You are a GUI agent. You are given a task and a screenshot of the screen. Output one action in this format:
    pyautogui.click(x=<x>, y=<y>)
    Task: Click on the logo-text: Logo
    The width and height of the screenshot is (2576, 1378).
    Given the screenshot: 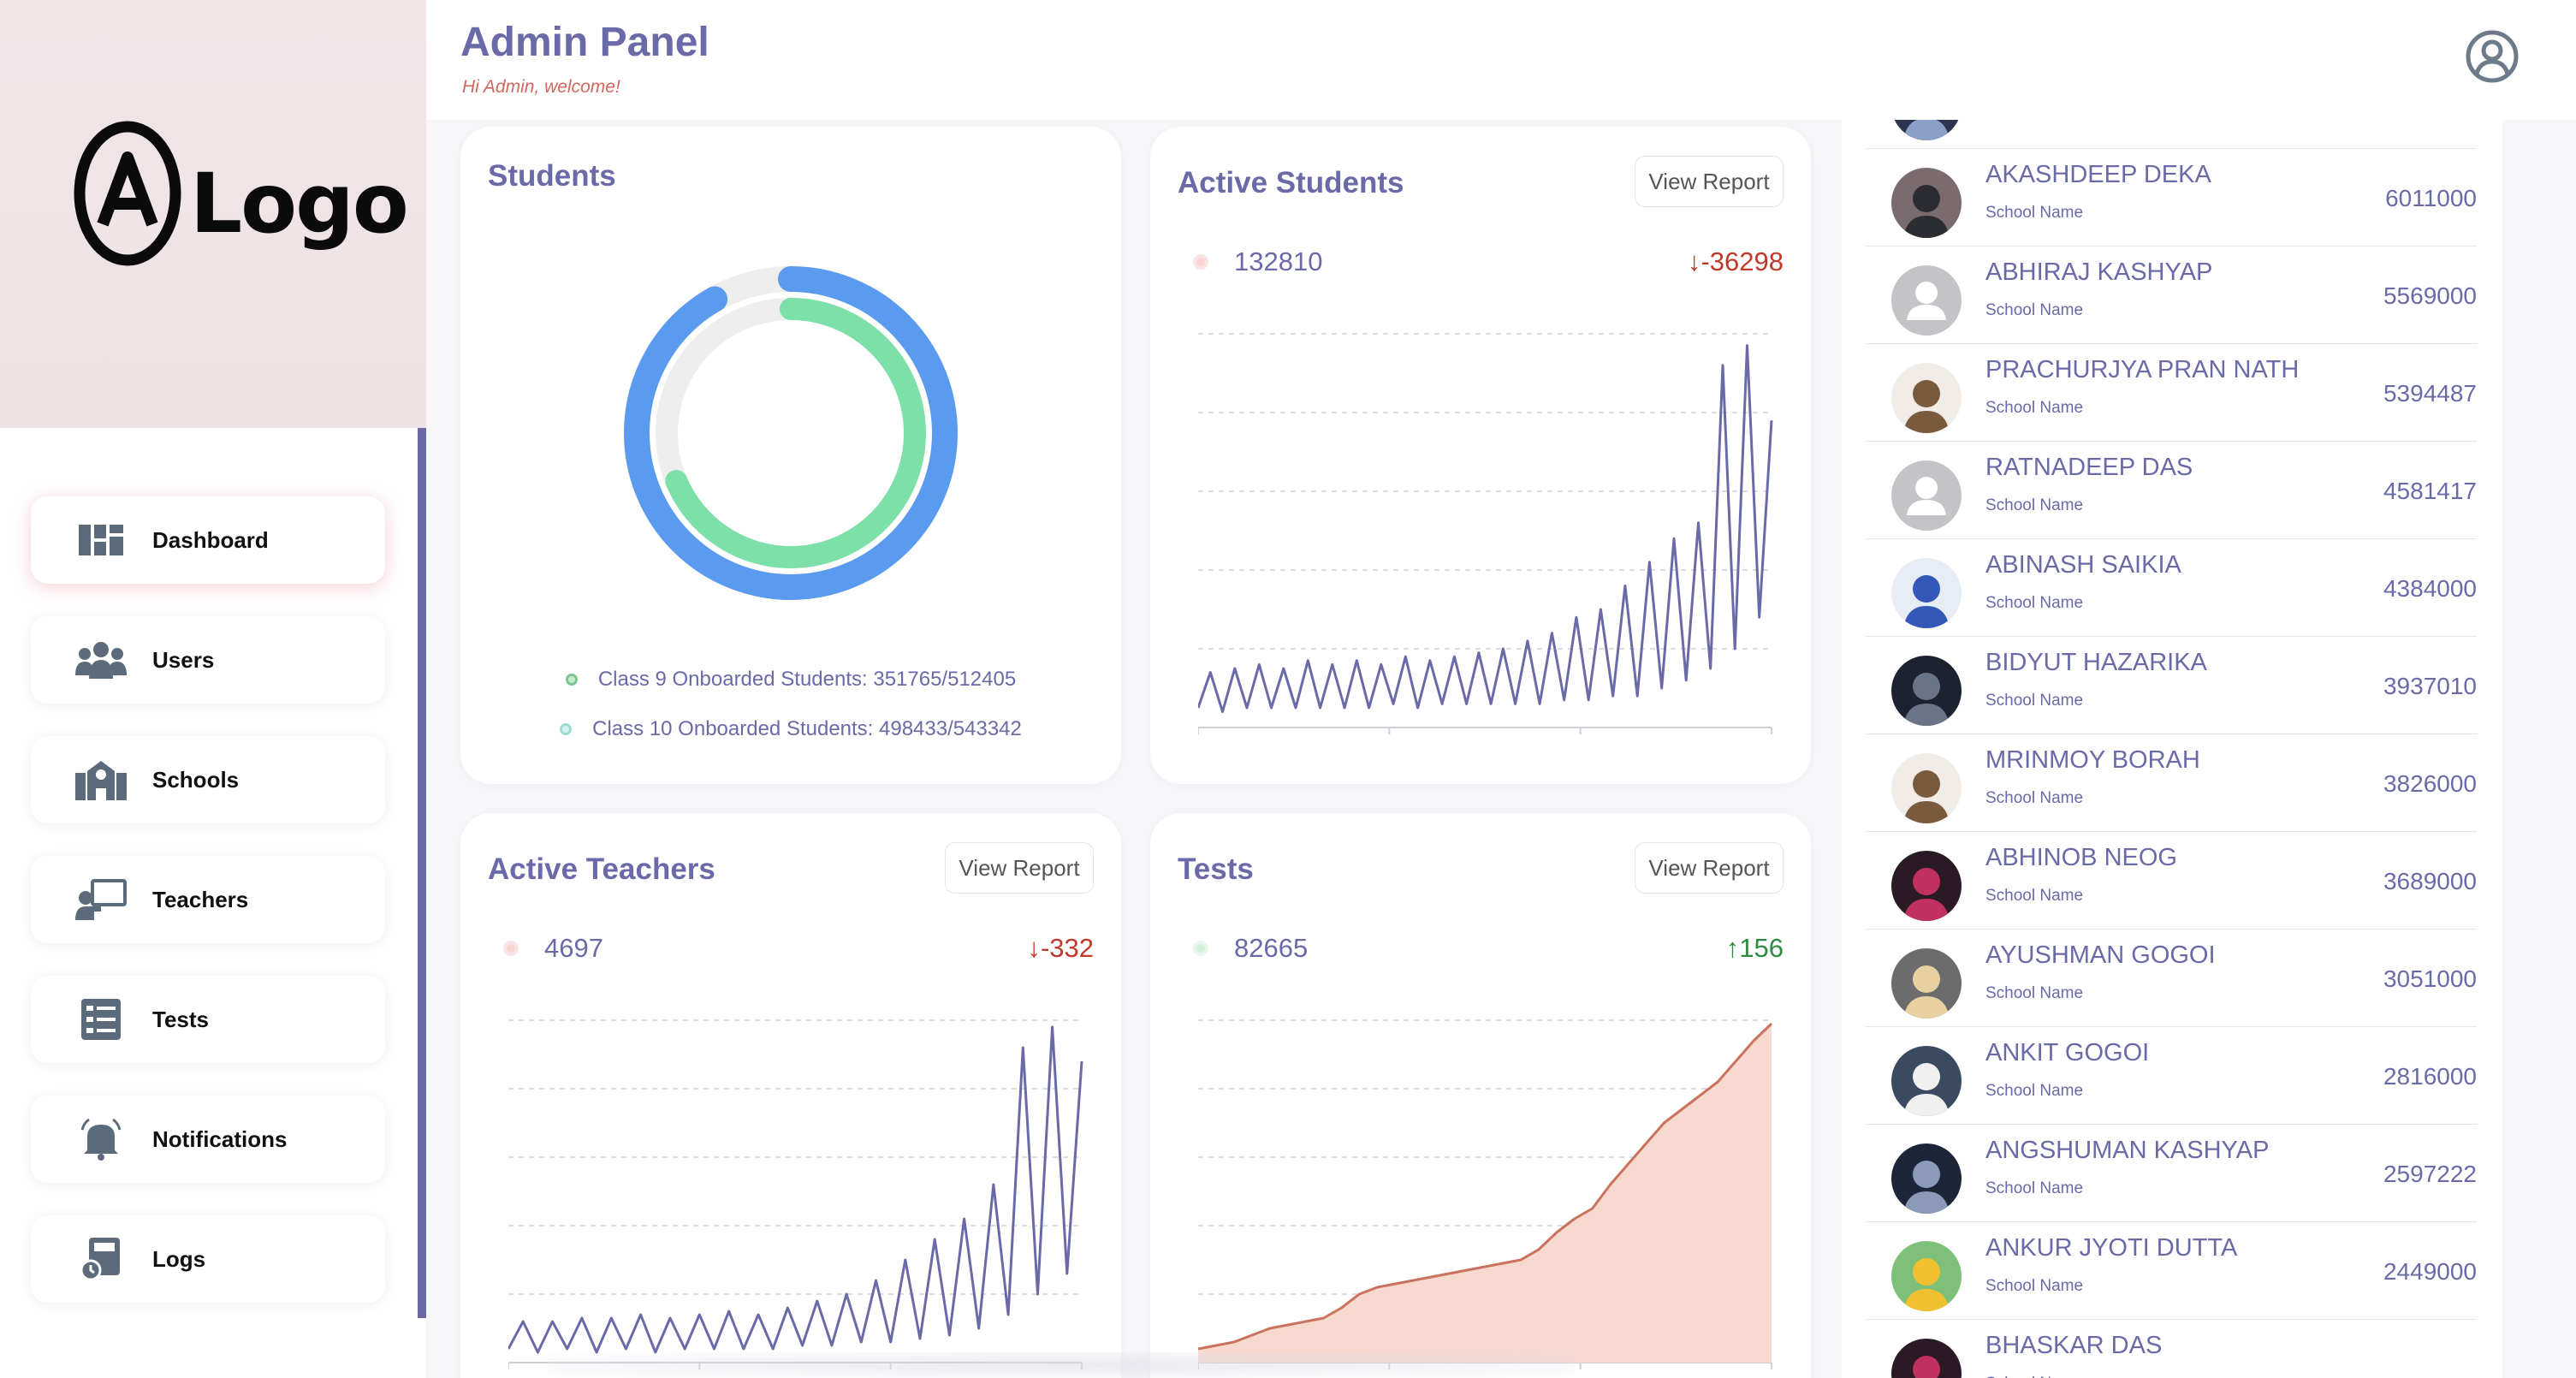 What is the action you would take?
    pyautogui.click(x=299, y=204)
    